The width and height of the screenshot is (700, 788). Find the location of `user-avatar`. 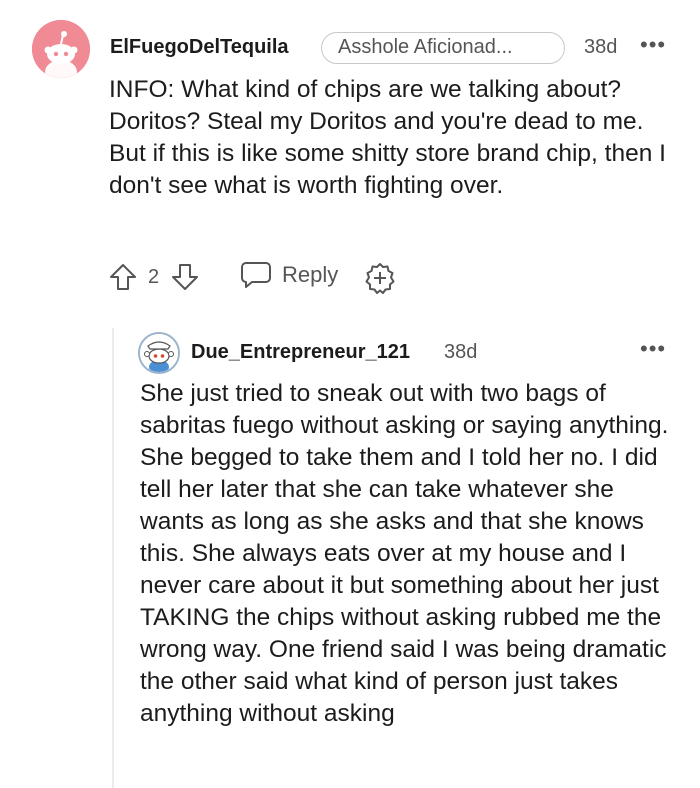

user-avatar is located at coordinates (61, 49).